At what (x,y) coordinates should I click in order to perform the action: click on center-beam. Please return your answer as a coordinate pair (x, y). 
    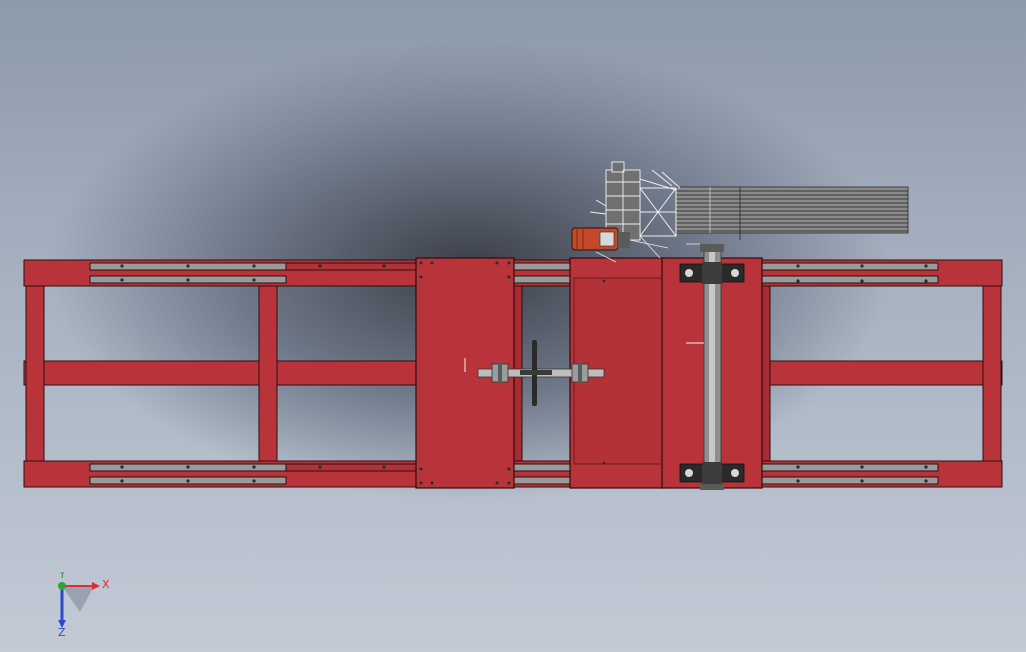
    Looking at the image, I should click on (221, 373).